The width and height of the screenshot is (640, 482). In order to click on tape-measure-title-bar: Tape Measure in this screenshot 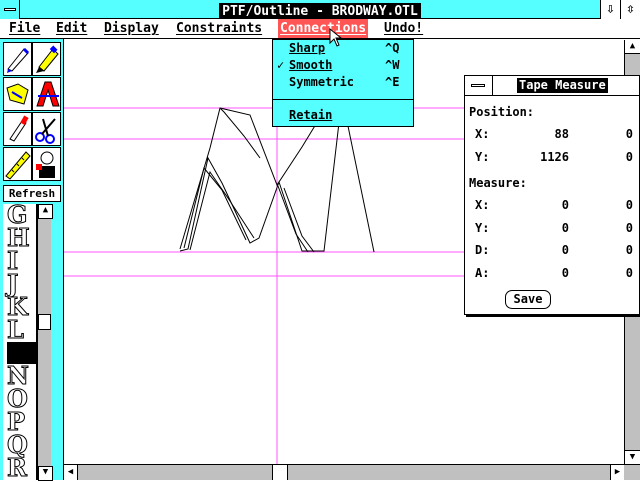, I will do `click(552, 86)`.